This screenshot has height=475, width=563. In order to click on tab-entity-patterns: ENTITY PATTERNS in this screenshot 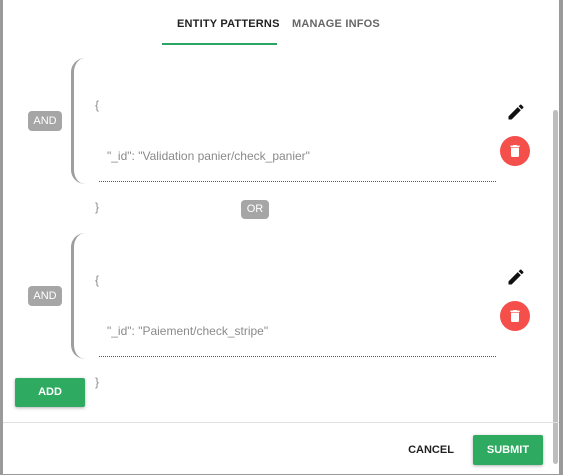, I will do `click(228, 24)`.